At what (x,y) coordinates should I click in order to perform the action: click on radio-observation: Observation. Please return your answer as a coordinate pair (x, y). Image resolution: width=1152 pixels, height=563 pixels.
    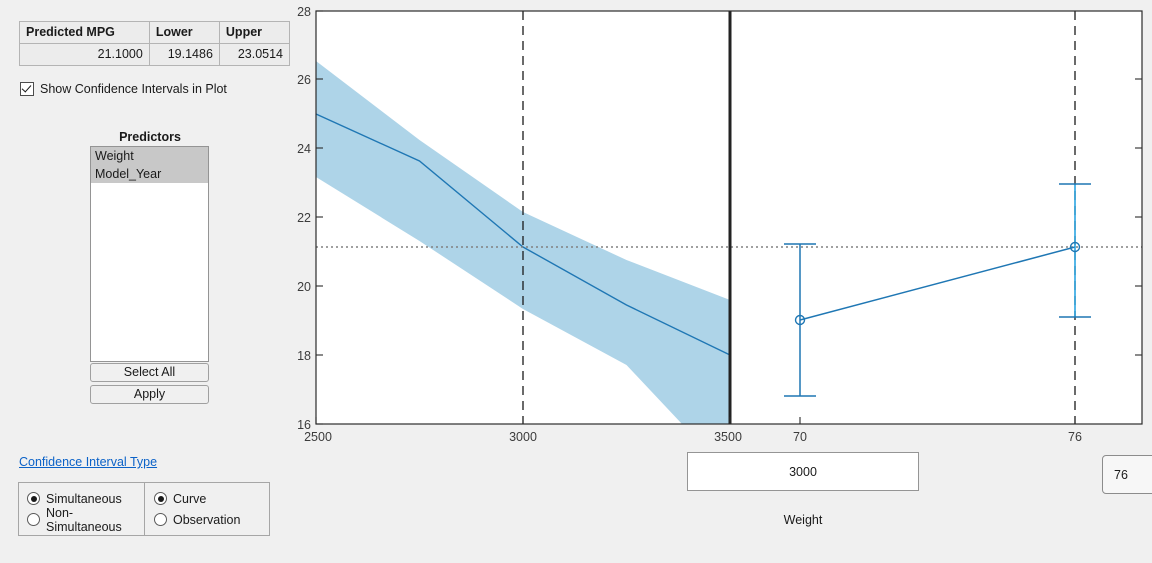
    Looking at the image, I should click on (211, 519).